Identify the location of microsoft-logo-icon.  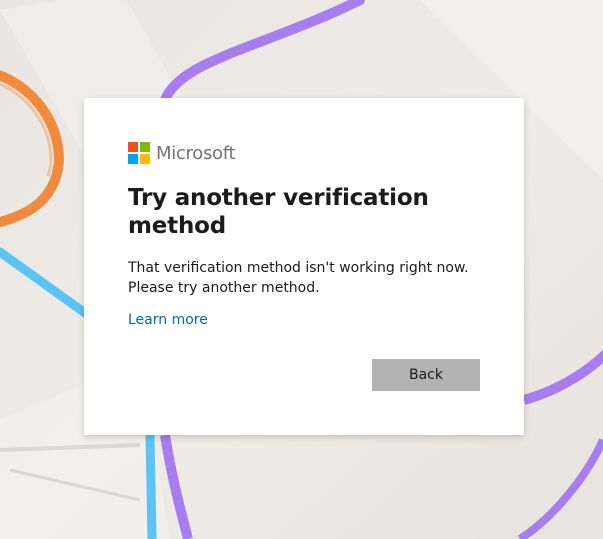
(139, 153).